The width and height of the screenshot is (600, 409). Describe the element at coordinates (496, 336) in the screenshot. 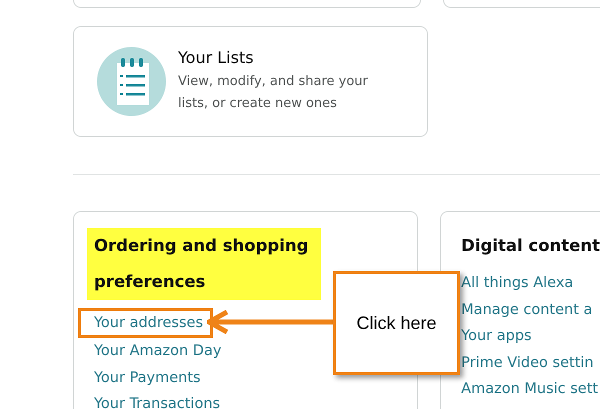

I see `section-link: Your apps` at that location.